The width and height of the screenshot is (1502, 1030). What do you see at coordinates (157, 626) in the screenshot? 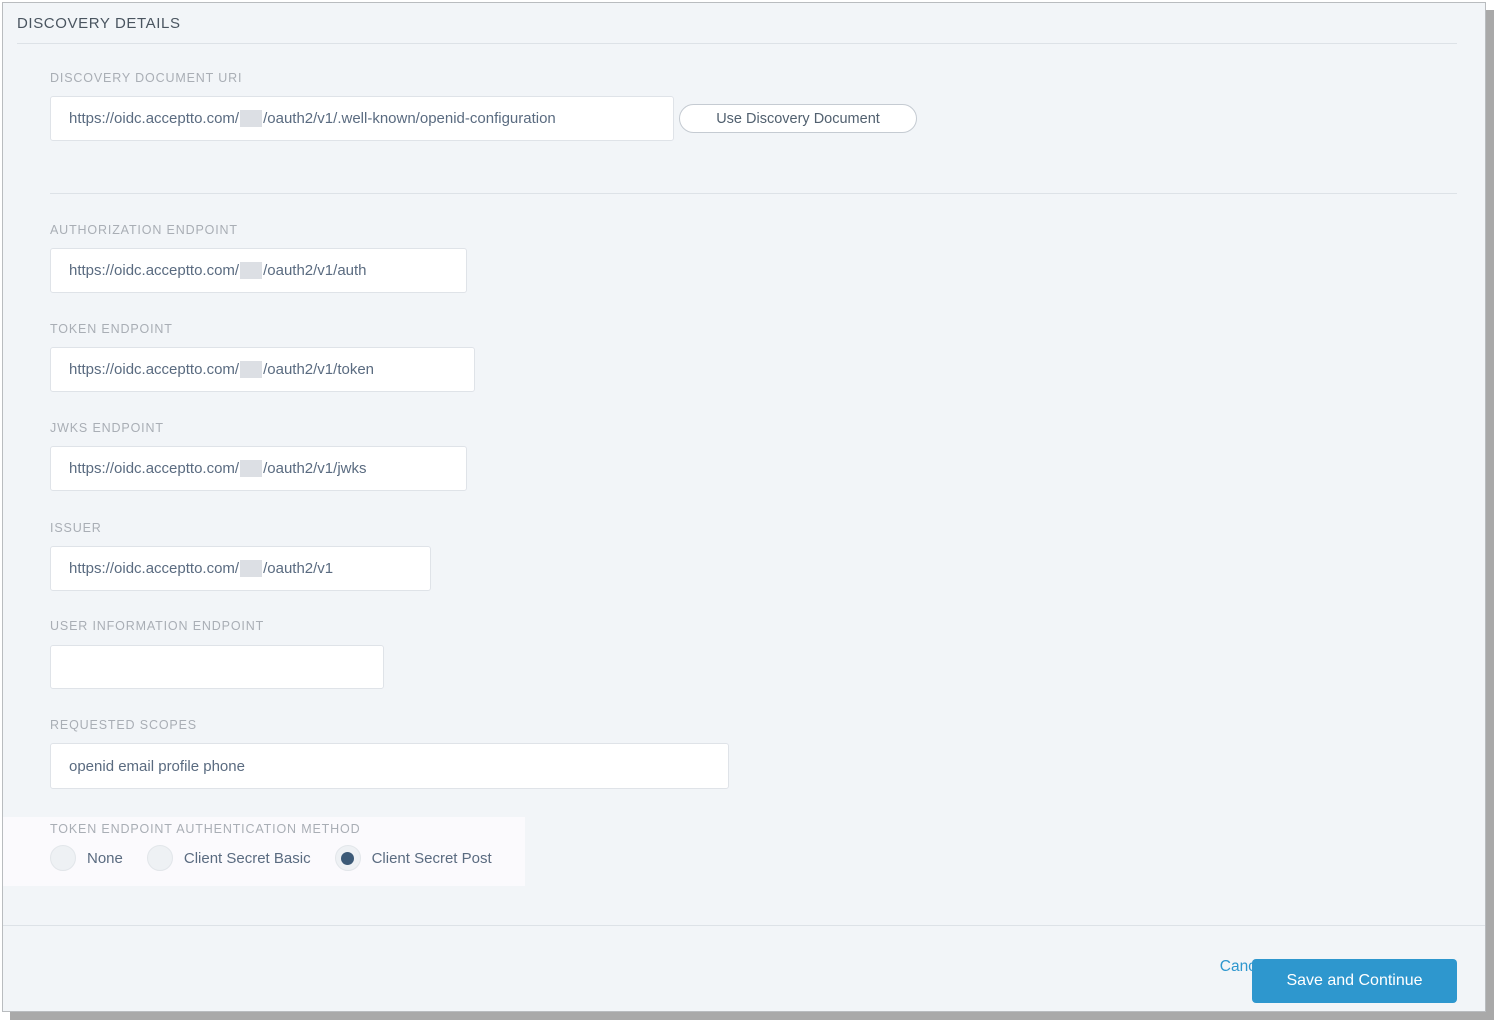
I see `user-information-endpoint-label: USER INFORMATION ENDPOINT` at bounding box center [157, 626].